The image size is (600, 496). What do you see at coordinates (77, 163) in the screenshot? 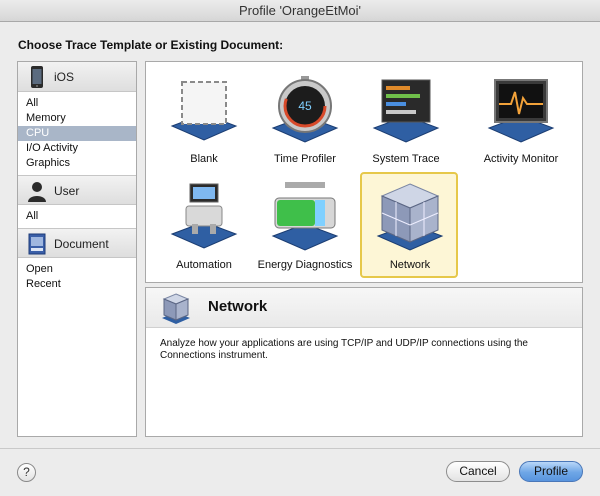
I see `sidebar-item-graphics: Graphics` at bounding box center [77, 163].